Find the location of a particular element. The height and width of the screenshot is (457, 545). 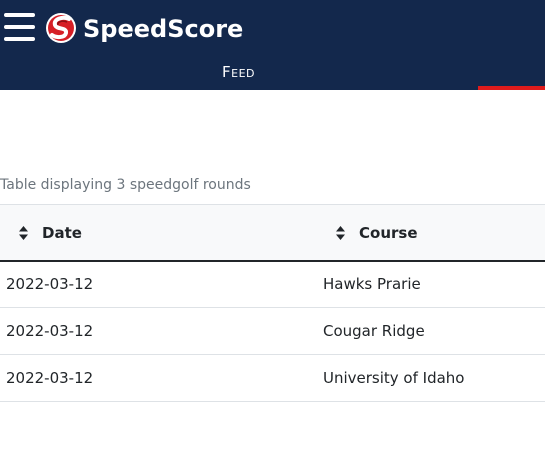

table-header-row: Date Course is located at coordinates (272, 233).